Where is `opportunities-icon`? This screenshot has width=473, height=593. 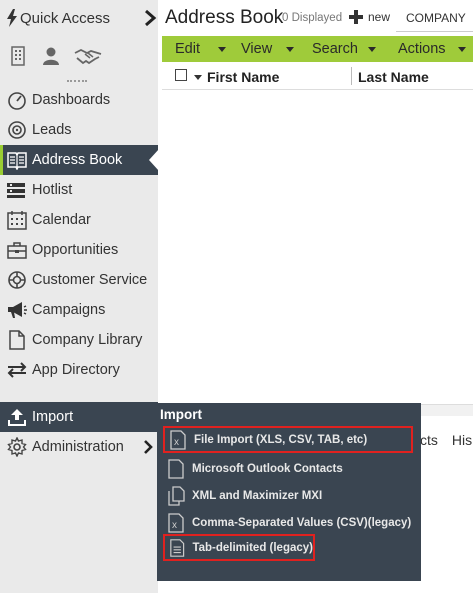 opportunities-icon is located at coordinates (17, 250).